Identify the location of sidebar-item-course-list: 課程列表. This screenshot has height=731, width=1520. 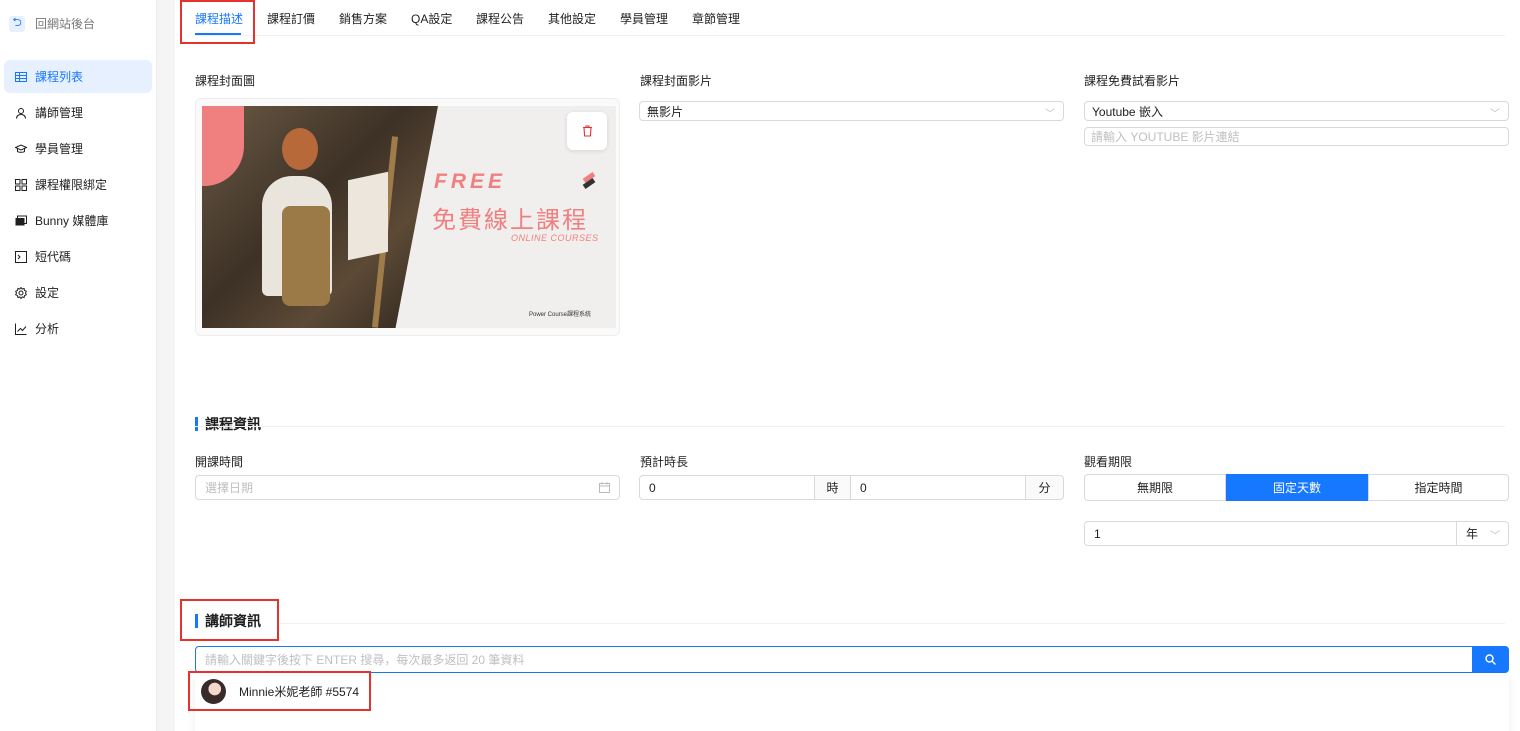
(78, 76).